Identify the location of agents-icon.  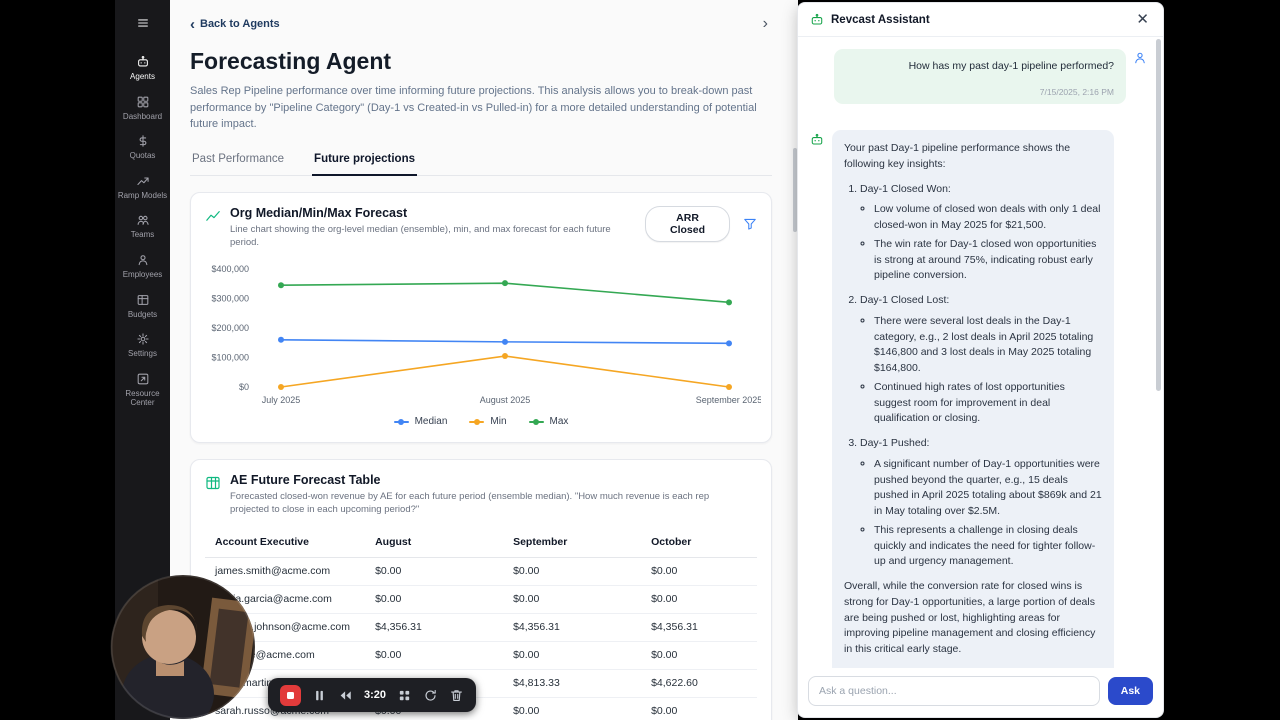
(142, 61).